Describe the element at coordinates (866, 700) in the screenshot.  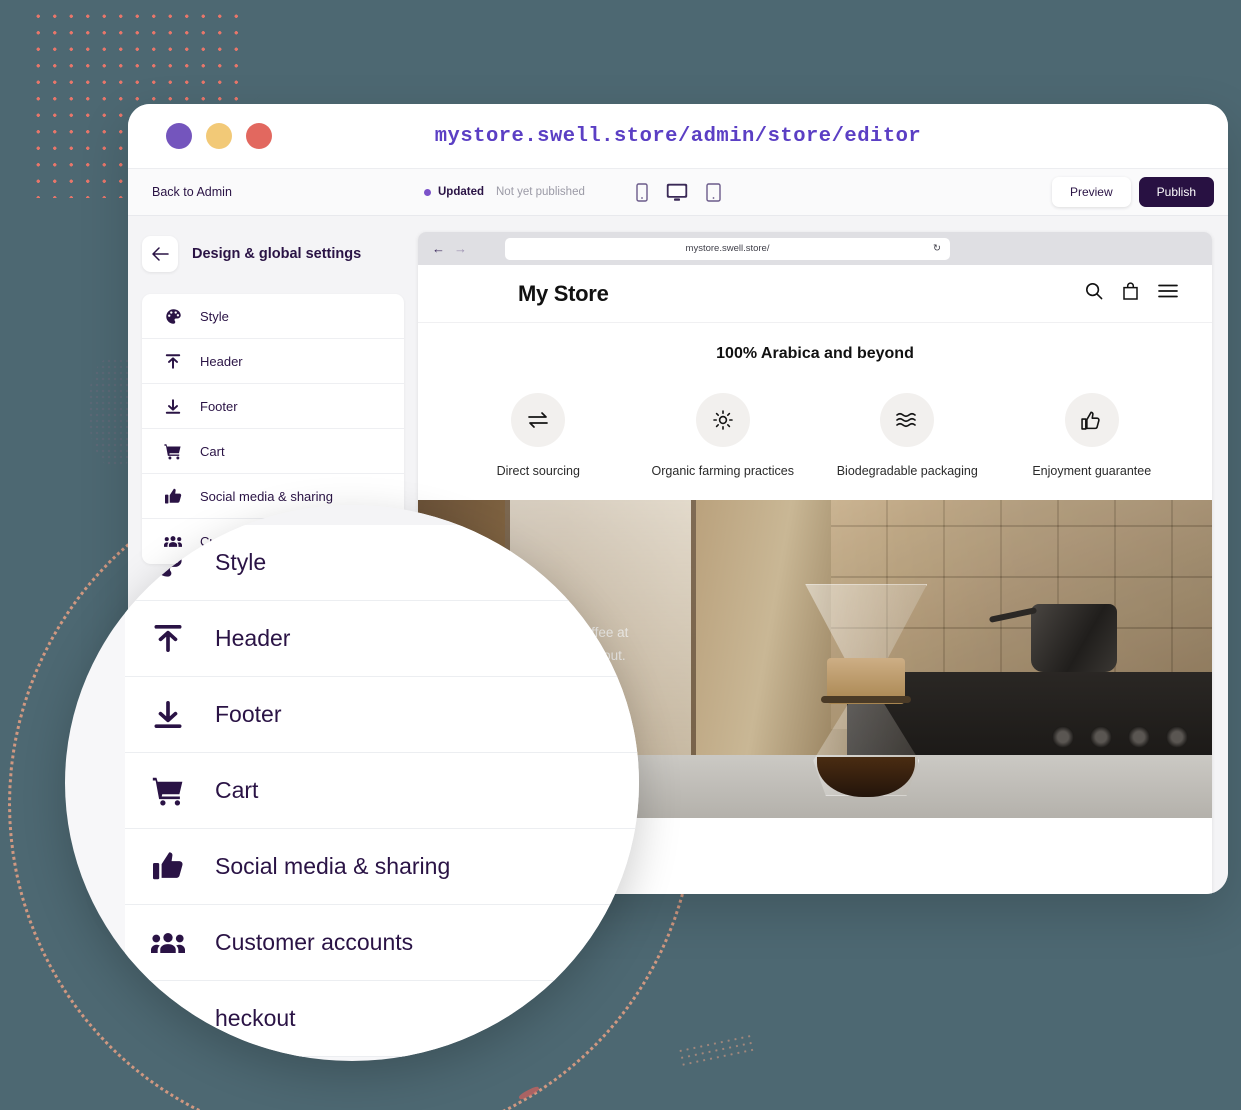
I see `chemex-band` at that location.